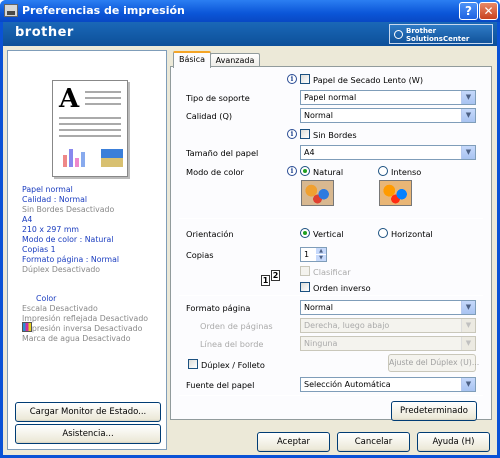 The width and height of the screenshot is (500, 458). Describe the element at coordinates (383, 233) in the screenshot. I see `landscape-radio` at that location.